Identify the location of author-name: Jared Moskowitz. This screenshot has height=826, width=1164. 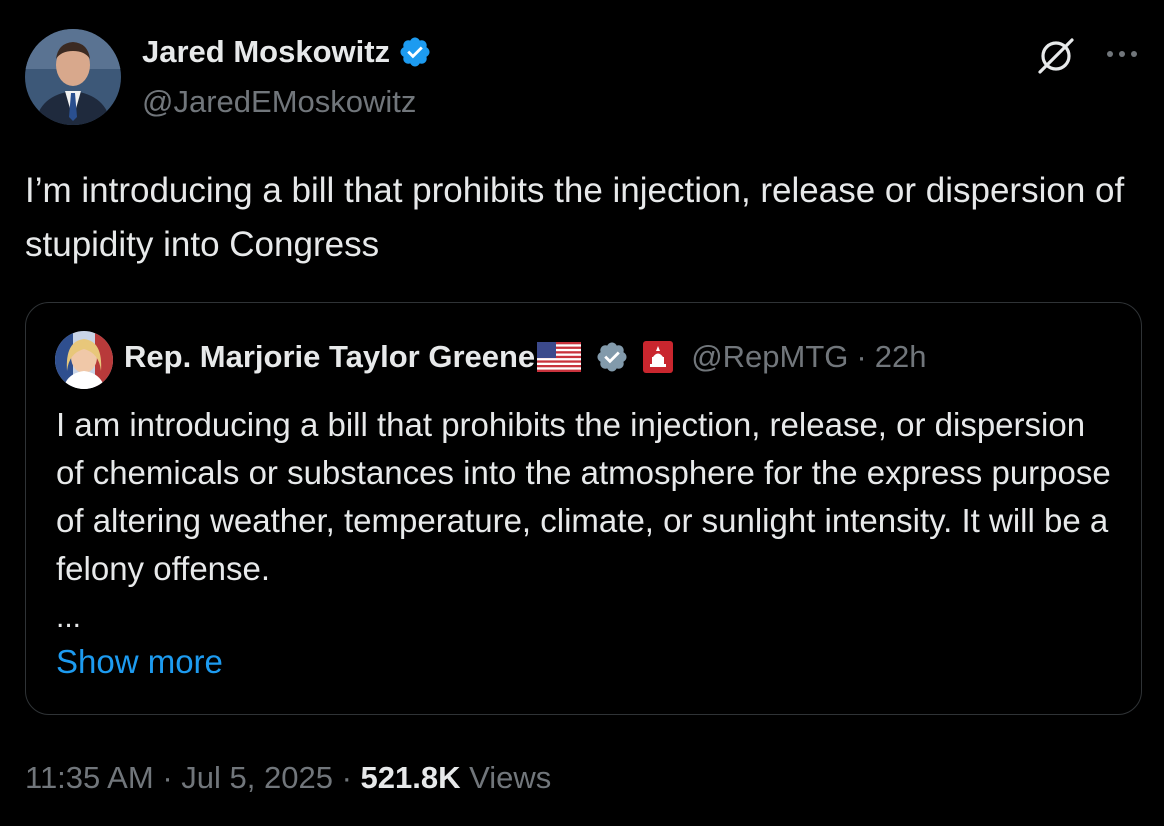
(266, 52).